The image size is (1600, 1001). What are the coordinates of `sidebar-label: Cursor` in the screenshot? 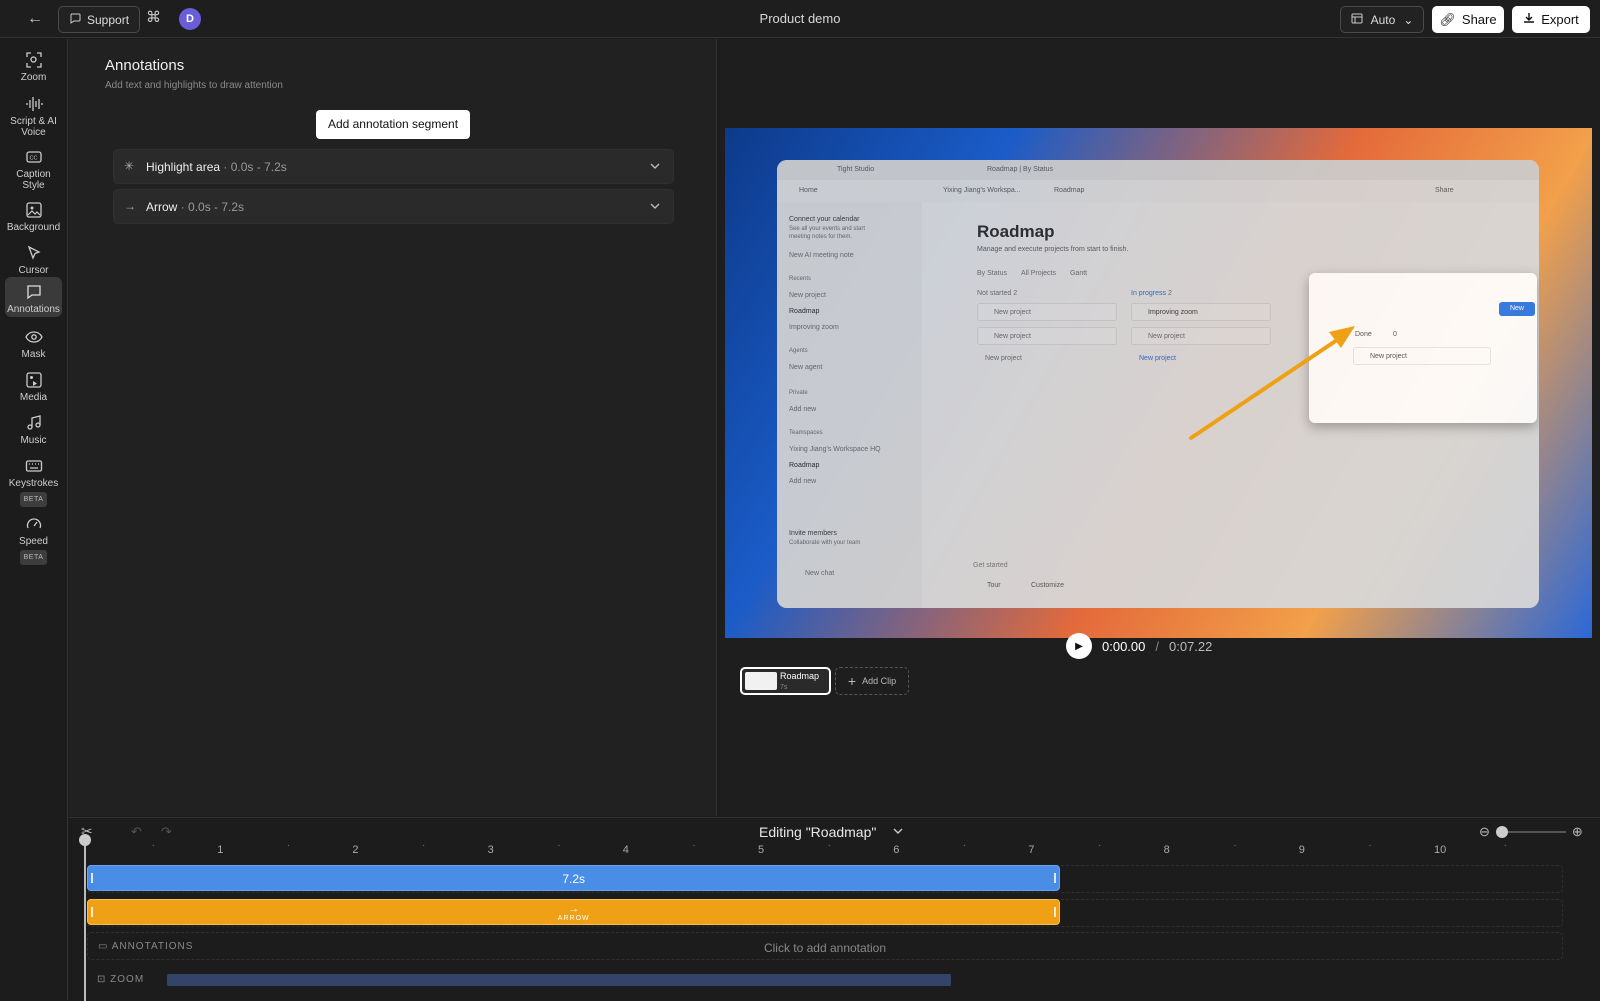 It's located at (33, 270).